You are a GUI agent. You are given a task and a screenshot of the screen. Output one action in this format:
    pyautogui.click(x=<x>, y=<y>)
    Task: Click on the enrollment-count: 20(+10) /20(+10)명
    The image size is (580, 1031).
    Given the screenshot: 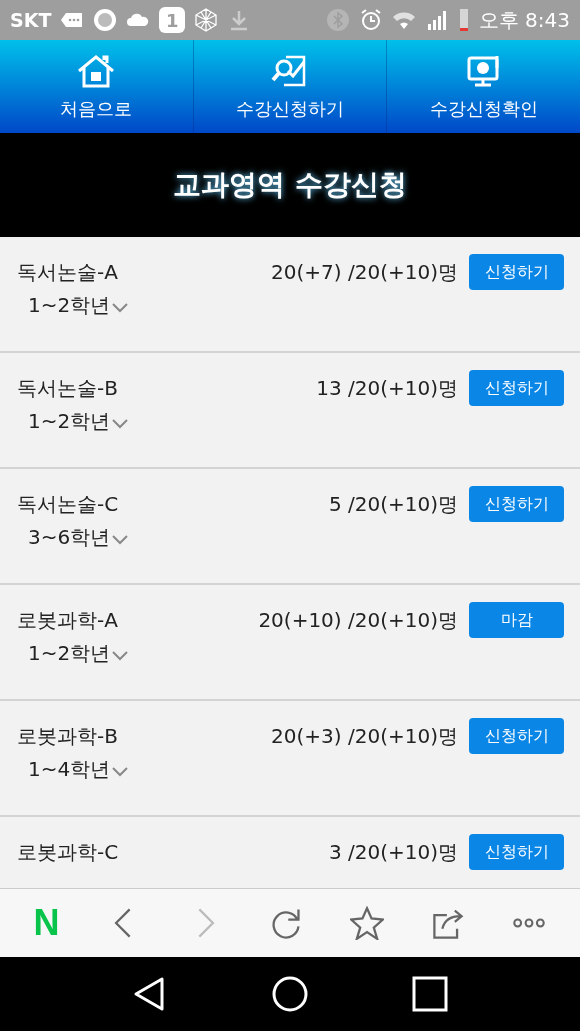 What is the action you would take?
    pyautogui.click(x=358, y=620)
    